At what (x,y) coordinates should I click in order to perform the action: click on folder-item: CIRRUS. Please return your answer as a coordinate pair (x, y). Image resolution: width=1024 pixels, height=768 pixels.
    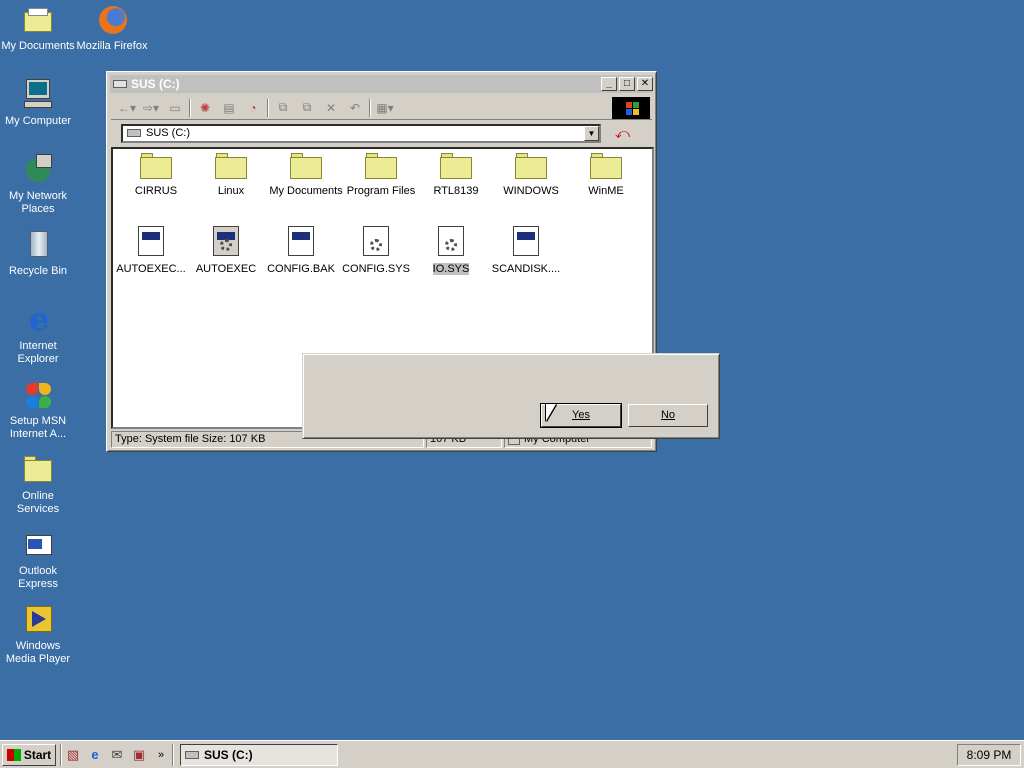
    Looking at the image, I should click on (156, 175).